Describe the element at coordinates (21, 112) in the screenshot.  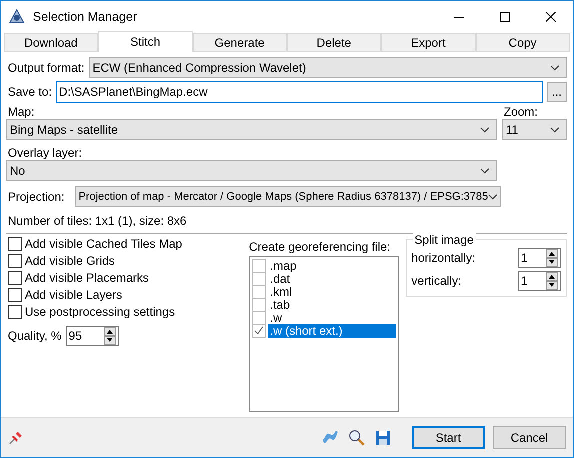
I see `field-label: Map:` at that location.